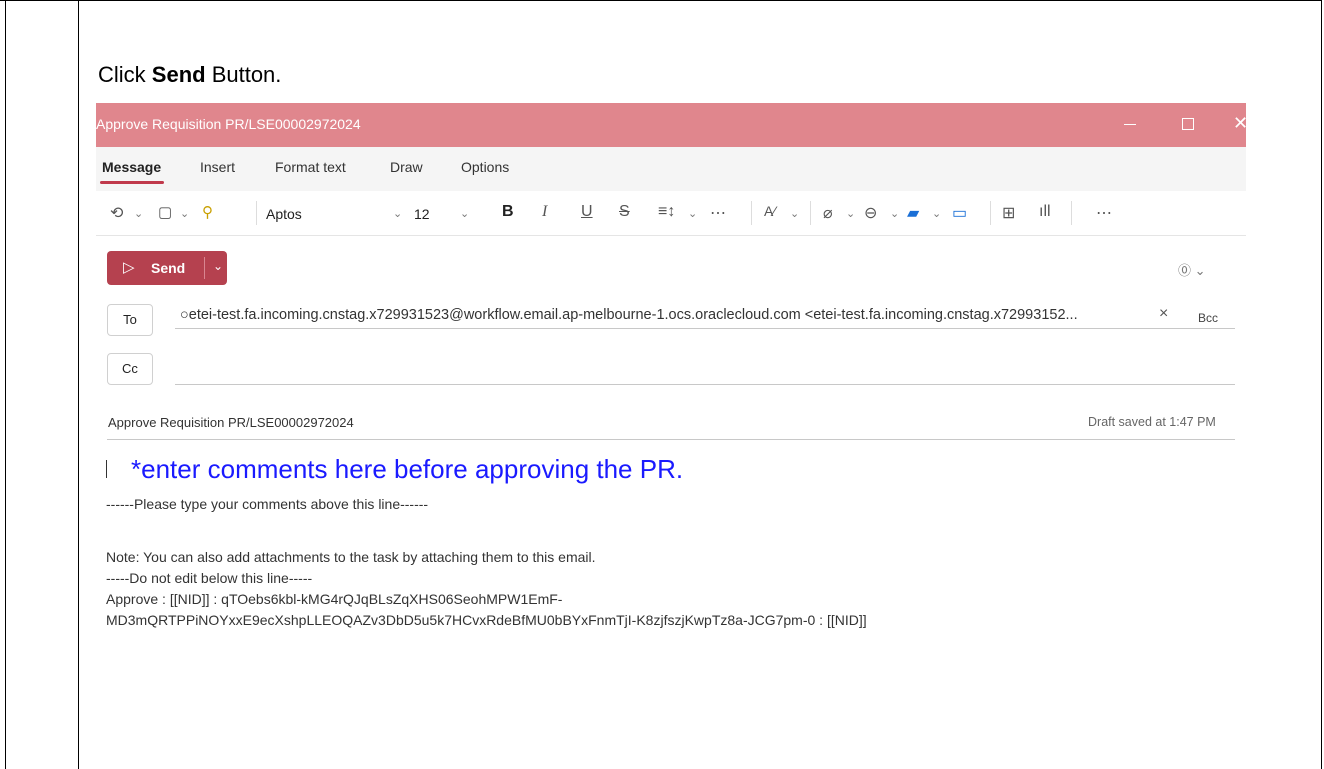 Image resolution: width=1324 pixels, height=769 pixels. I want to click on subject-field: Approve Requisition PR/LSE00002972024, so click(231, 422).